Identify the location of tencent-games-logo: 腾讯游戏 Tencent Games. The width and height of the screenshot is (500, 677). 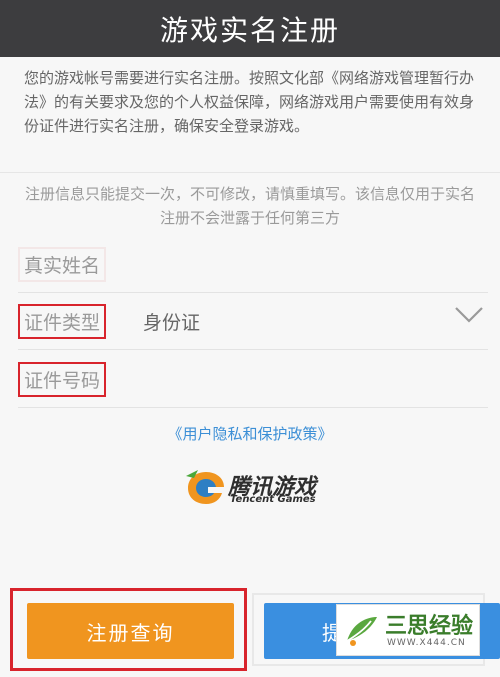
(254, 490).